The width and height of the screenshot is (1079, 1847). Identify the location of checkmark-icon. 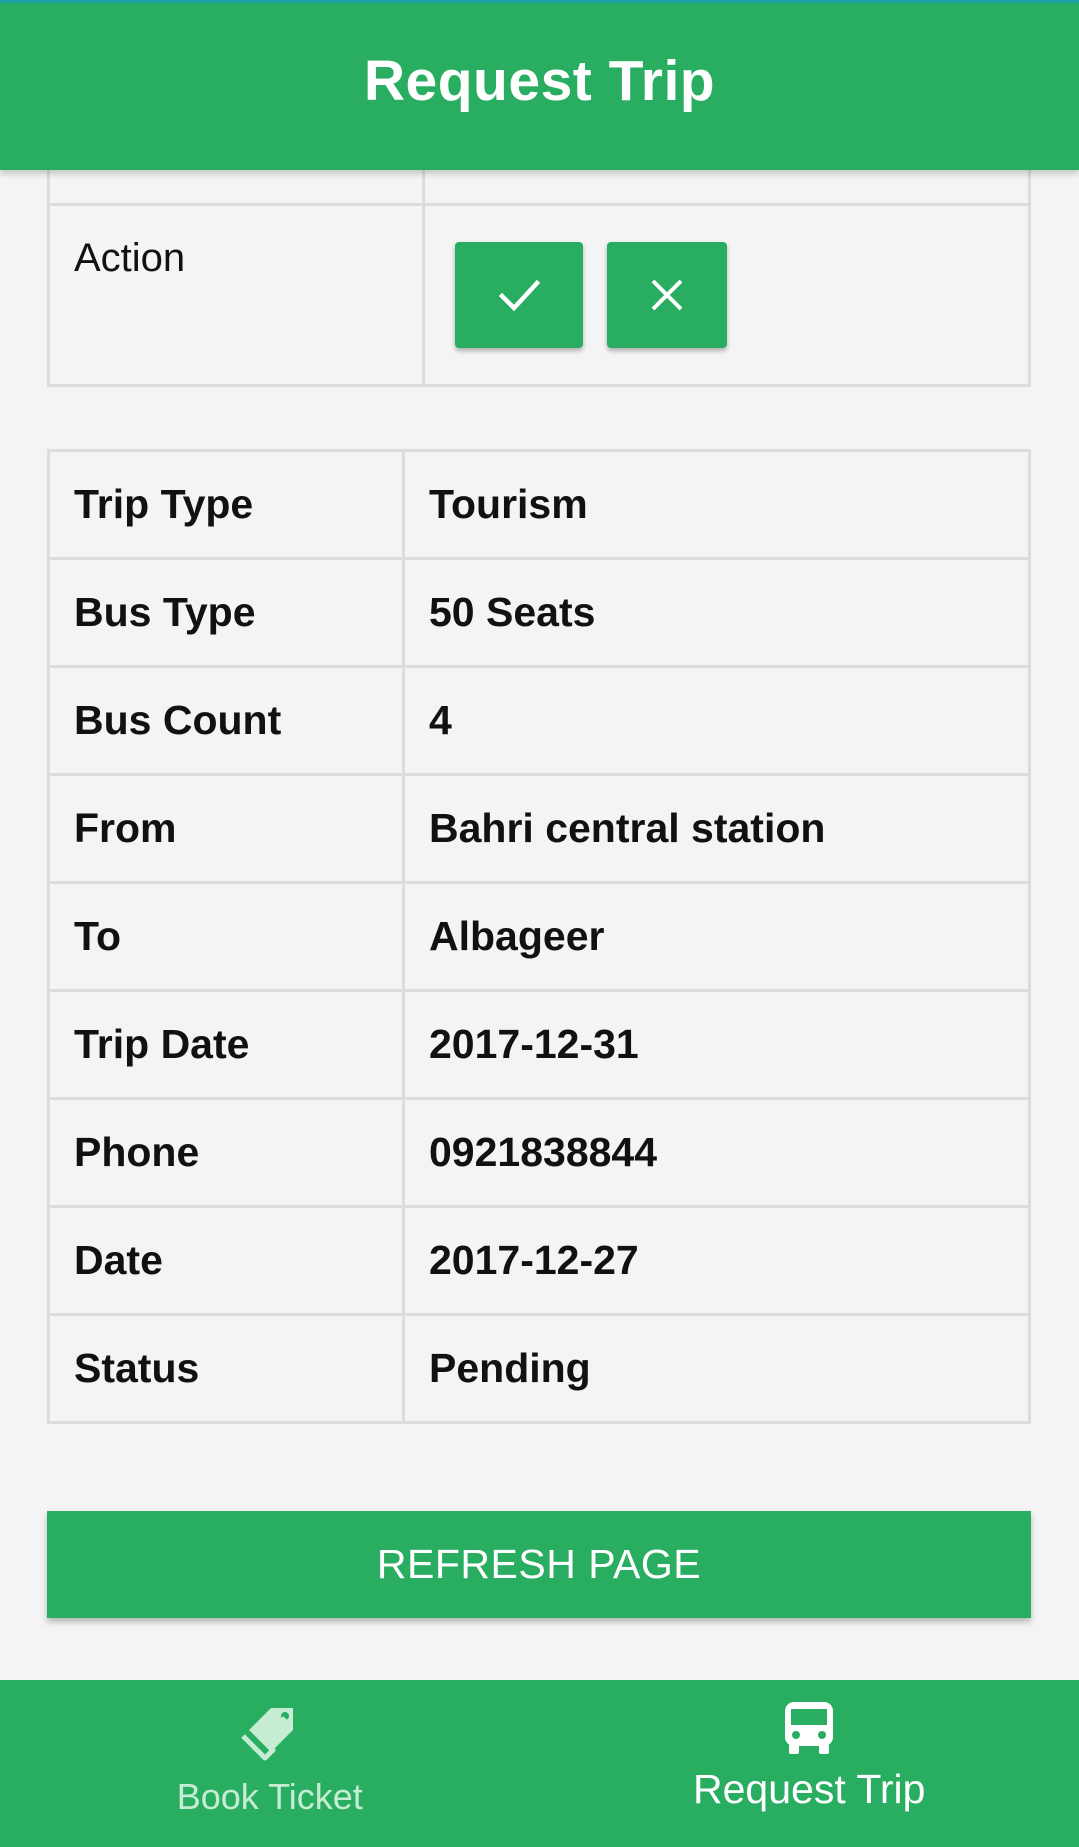
(519, 295).